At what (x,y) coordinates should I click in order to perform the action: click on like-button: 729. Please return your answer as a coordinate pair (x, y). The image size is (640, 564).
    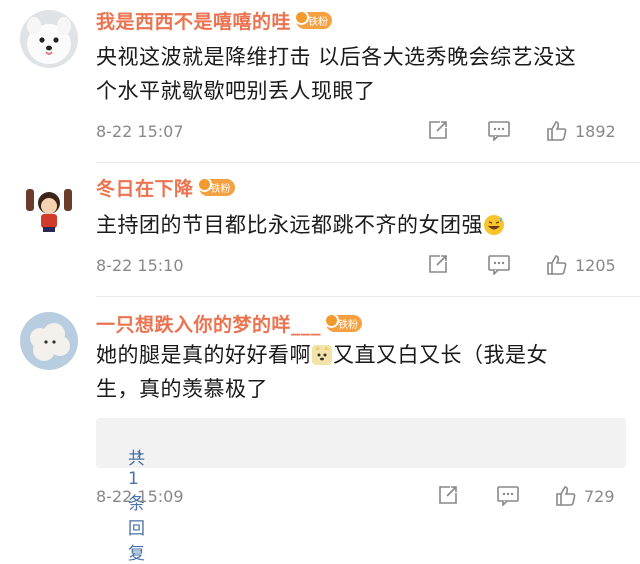
    Looking at the image, I should click on (584, 496).